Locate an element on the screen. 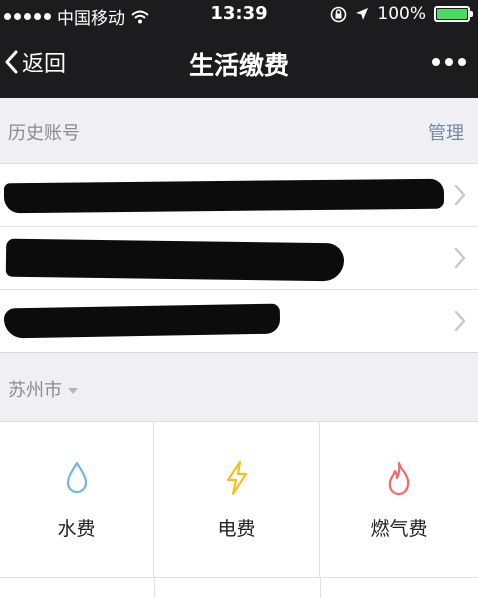  page-title: 生活缴费 is located at coordinates (238, 65).